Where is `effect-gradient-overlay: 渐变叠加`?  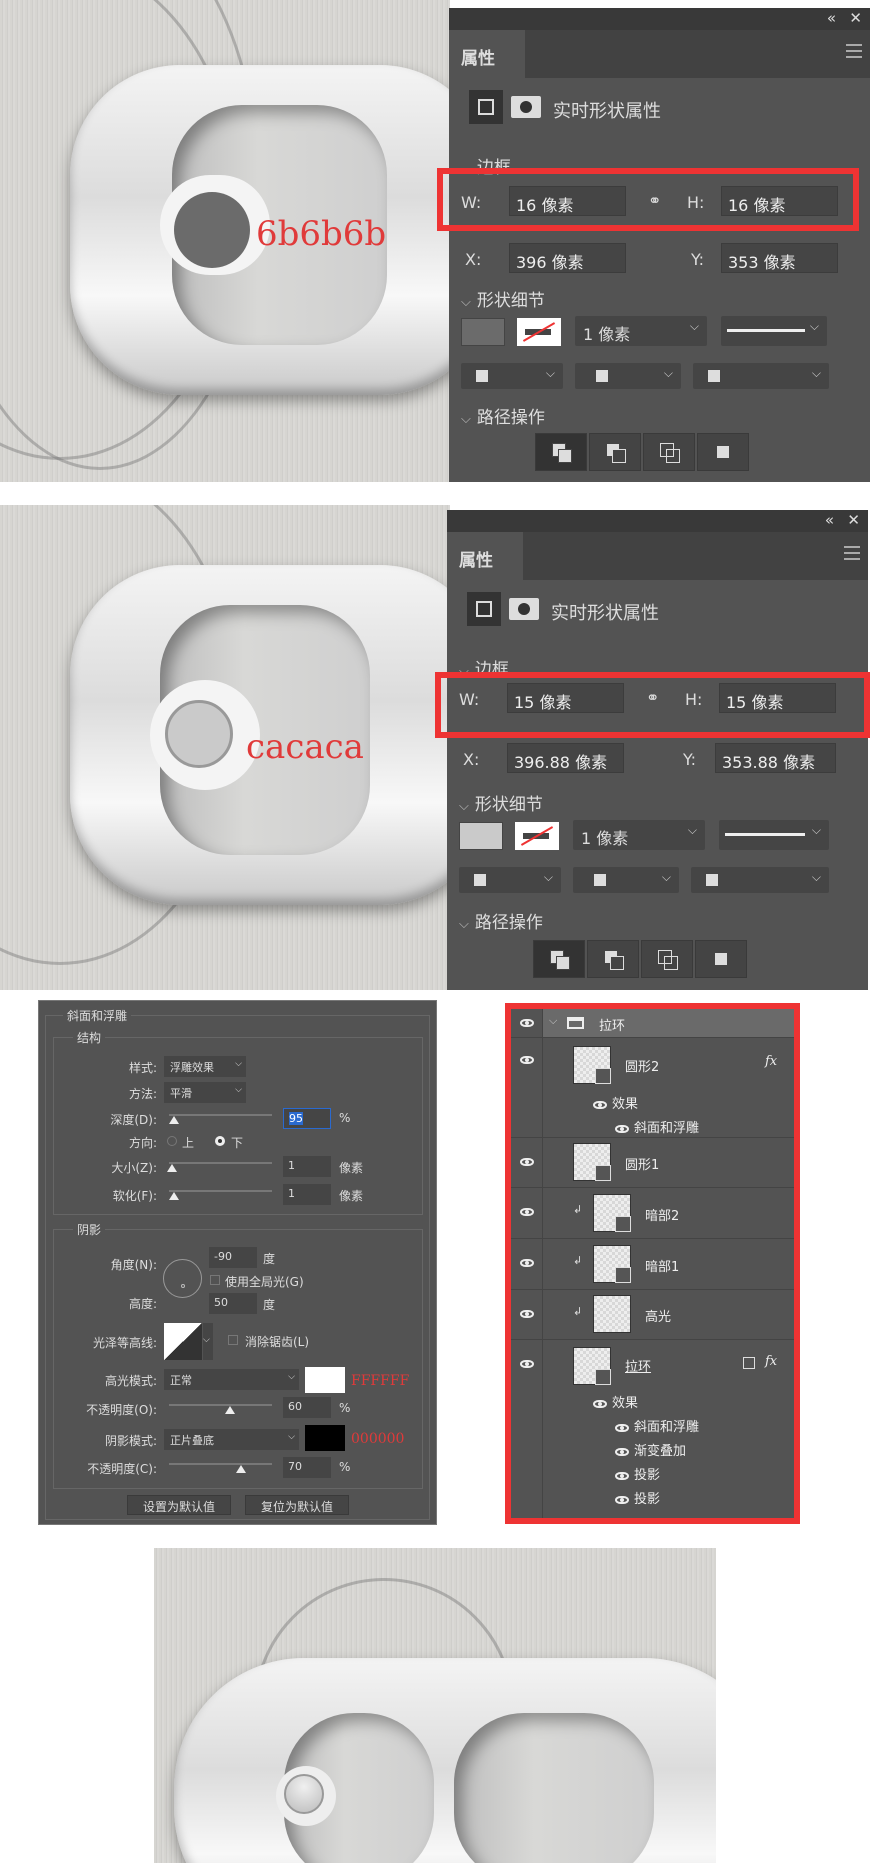
effect-gradient-overlay: 渐变叠加 is located at coordinates (650, 1449).